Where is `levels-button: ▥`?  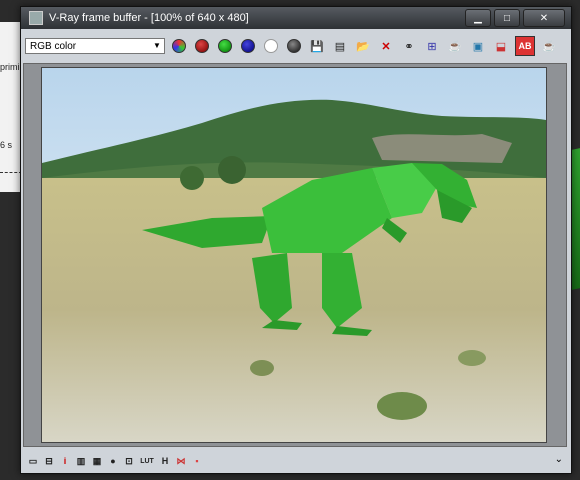
levels-button: ▥ is located at coordinates (81, 461).